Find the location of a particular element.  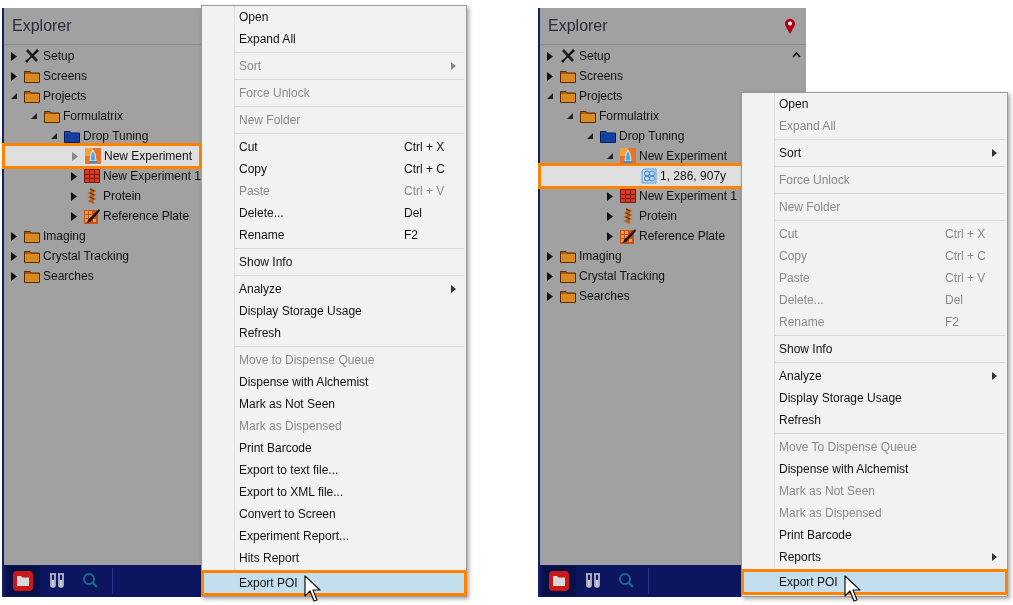

tree-item: New Experiment 1 is located at coordinates (103, 176).